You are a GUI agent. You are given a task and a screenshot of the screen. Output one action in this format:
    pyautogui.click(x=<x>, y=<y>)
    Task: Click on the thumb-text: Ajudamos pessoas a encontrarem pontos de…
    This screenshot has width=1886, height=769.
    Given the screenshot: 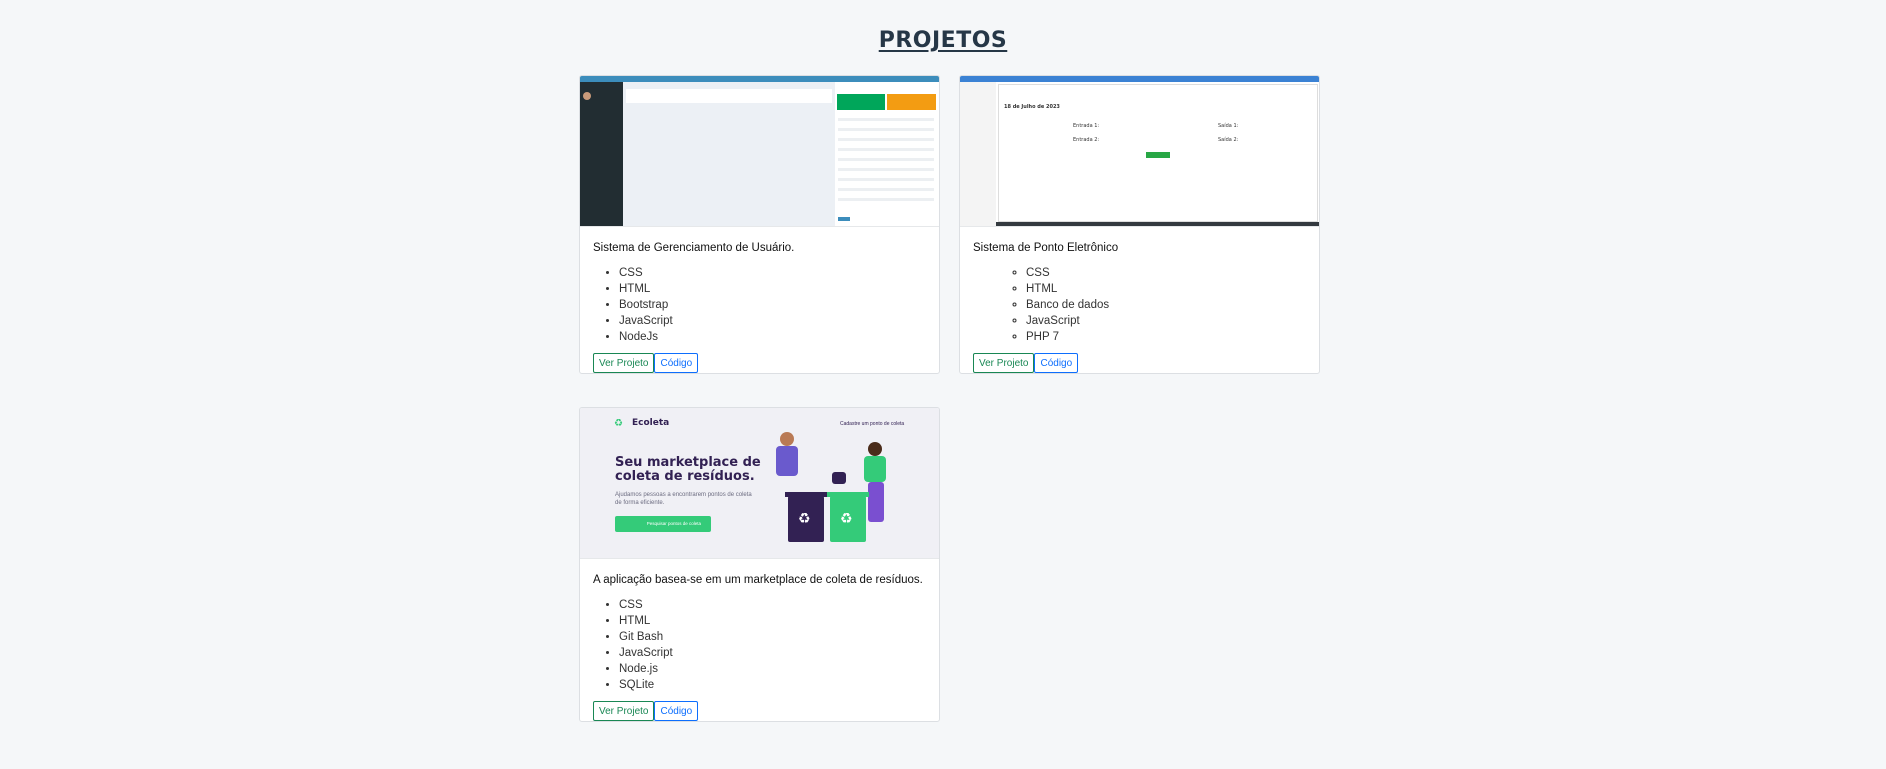 What is the action you would take?
    pyautogui.click(x=683, y=499)
    